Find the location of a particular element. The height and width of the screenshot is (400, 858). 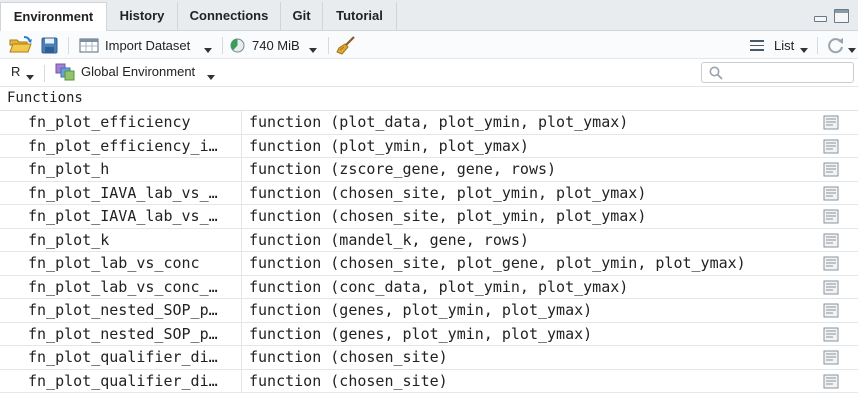

view-mode-select: List is located at coordinates (784, 46).